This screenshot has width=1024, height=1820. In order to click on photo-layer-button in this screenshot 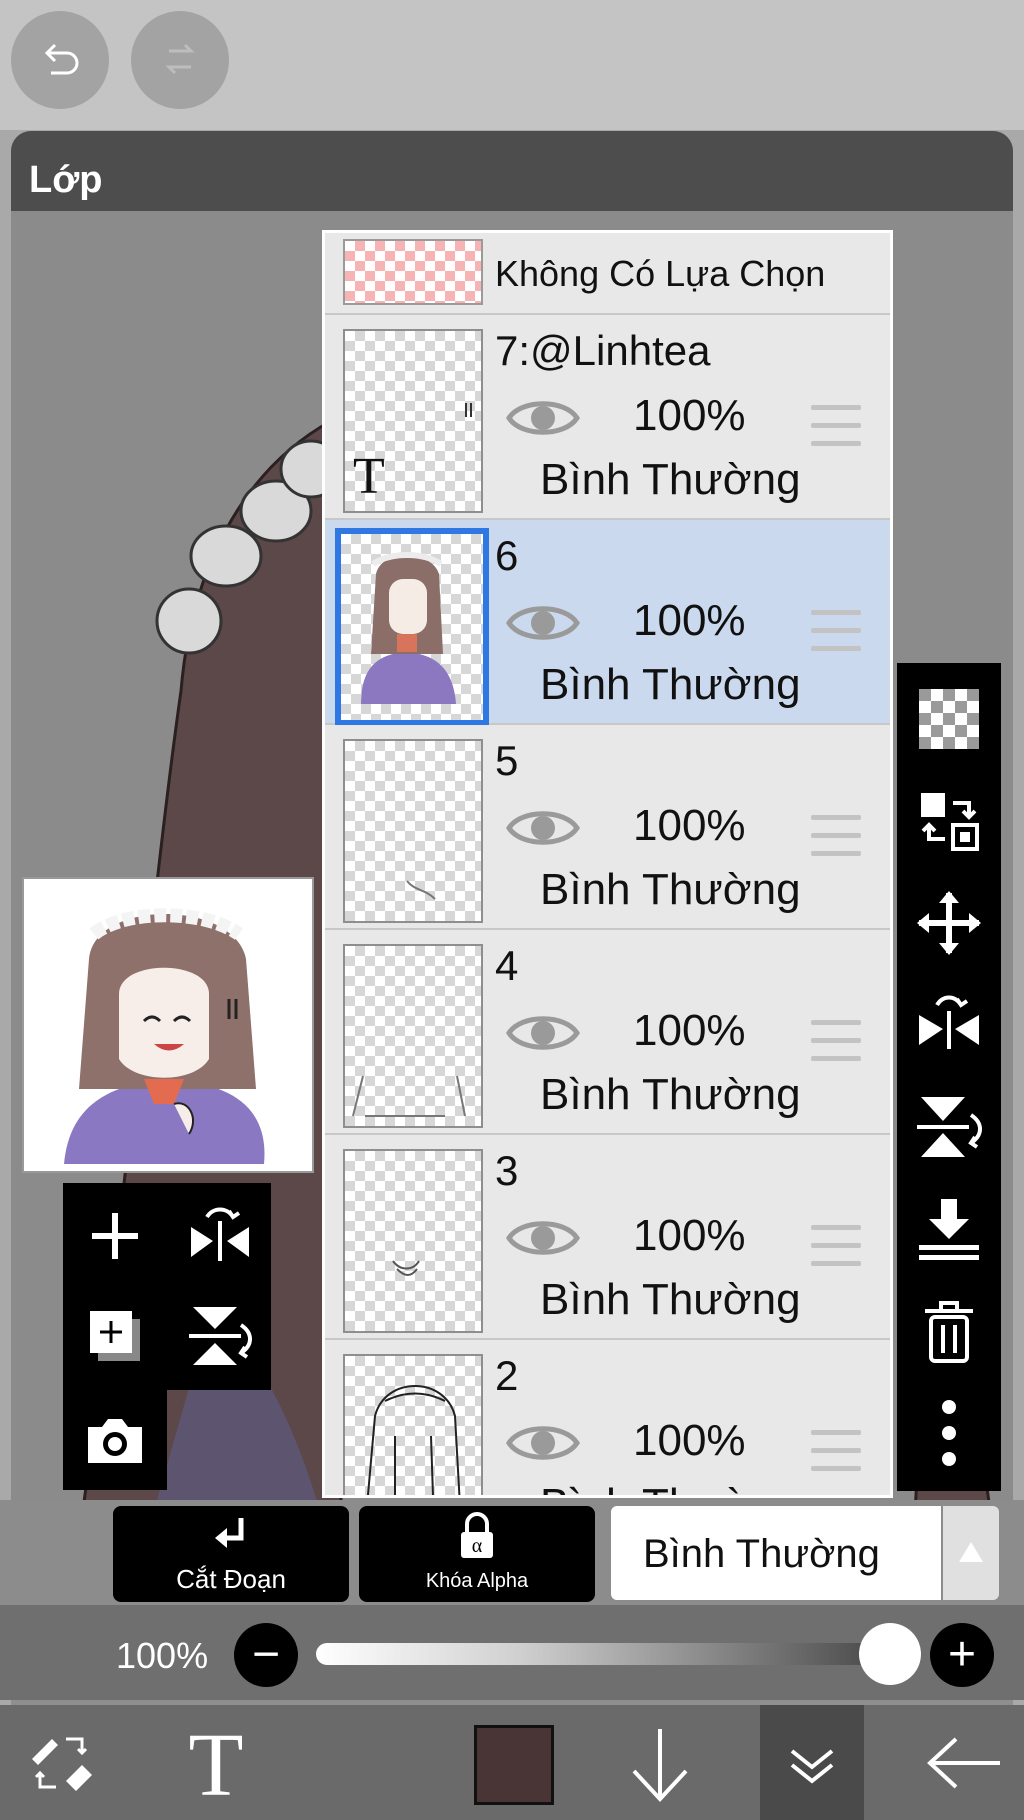, I will do `click(115, 1440)`.